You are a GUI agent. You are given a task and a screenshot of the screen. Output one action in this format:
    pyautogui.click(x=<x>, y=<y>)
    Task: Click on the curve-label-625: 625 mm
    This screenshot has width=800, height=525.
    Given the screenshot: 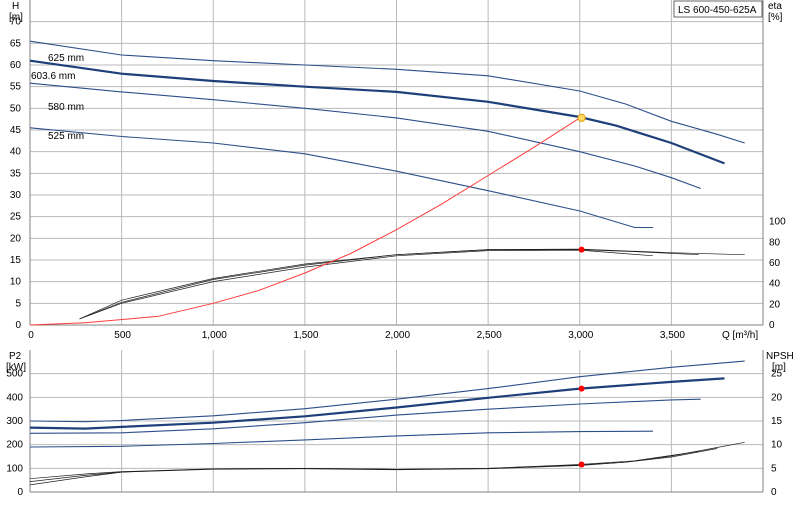 What is the action you would take?
    pyautogui.click(x=66, y=58)
    